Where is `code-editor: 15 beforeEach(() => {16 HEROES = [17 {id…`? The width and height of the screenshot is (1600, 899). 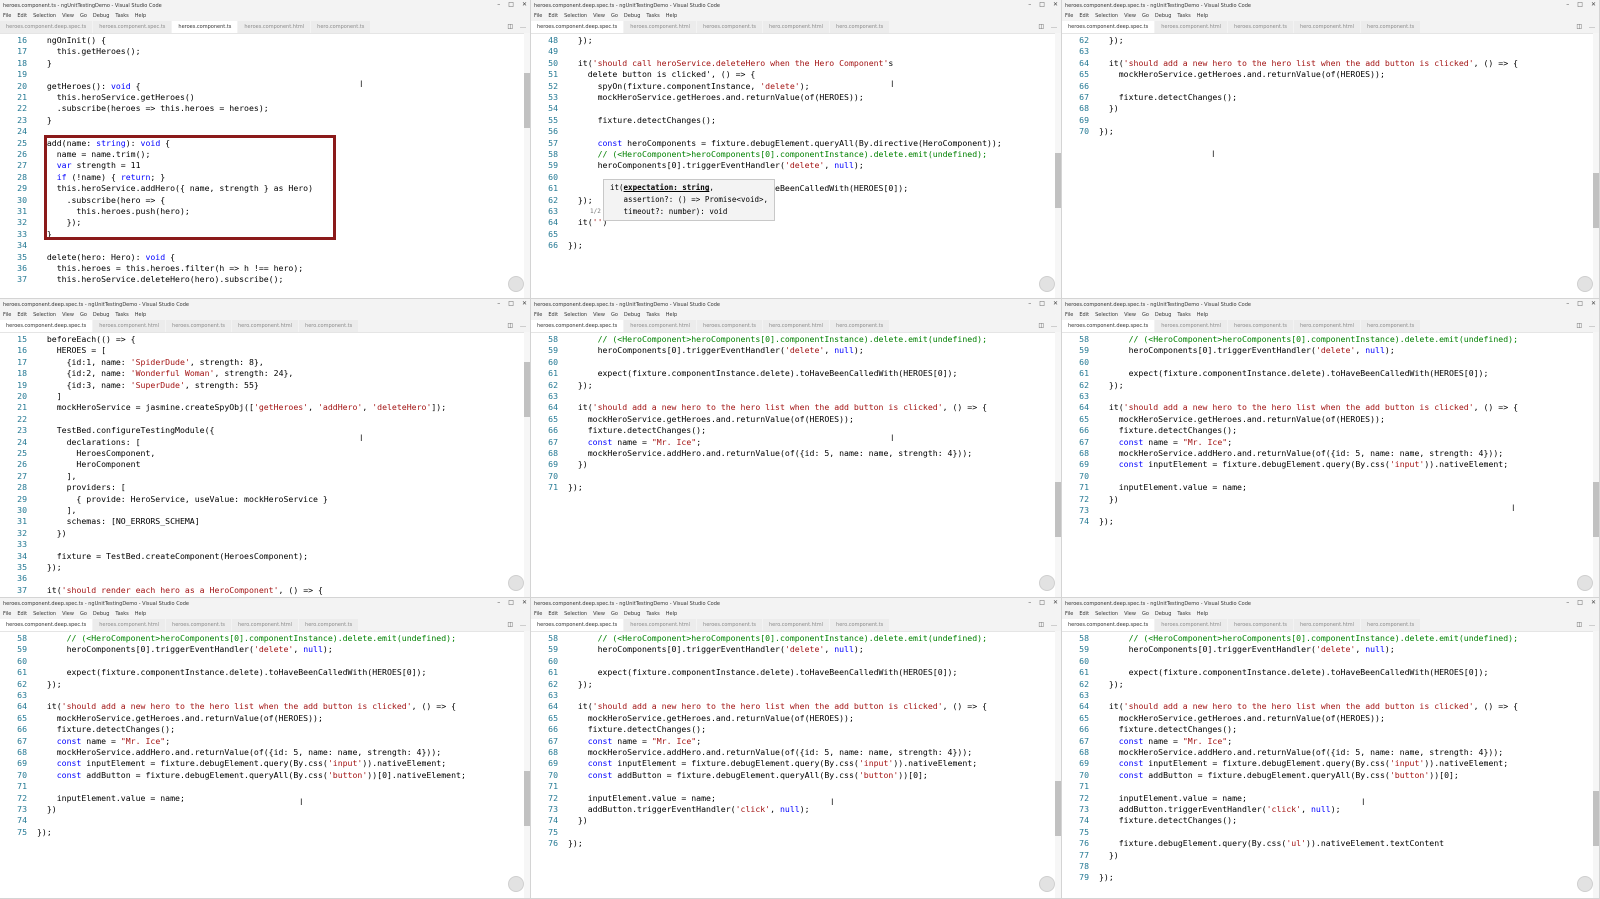
code-editor: 15 beforeEach(() => {16 HEROES = [17 {id… is located at coordinates (265, 464).